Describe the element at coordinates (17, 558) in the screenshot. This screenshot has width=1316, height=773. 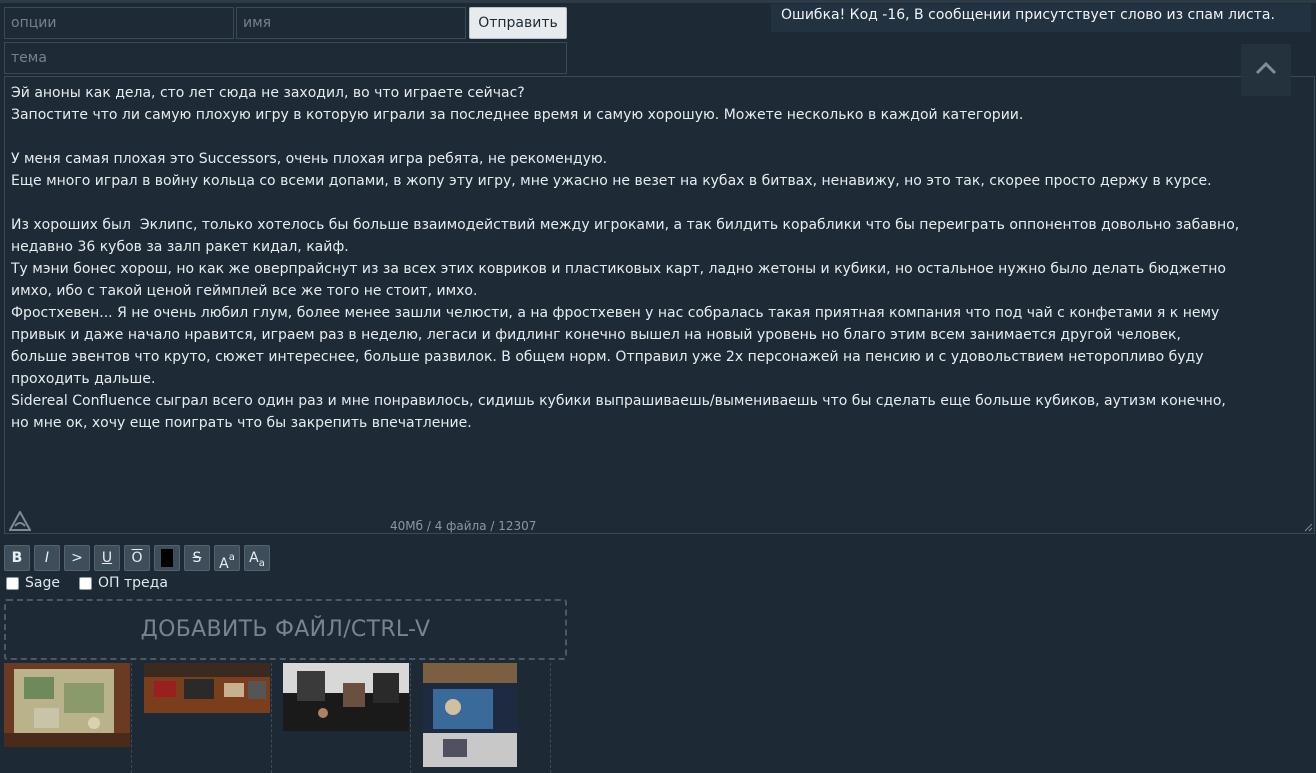
I see `bold-button: B` at that location.